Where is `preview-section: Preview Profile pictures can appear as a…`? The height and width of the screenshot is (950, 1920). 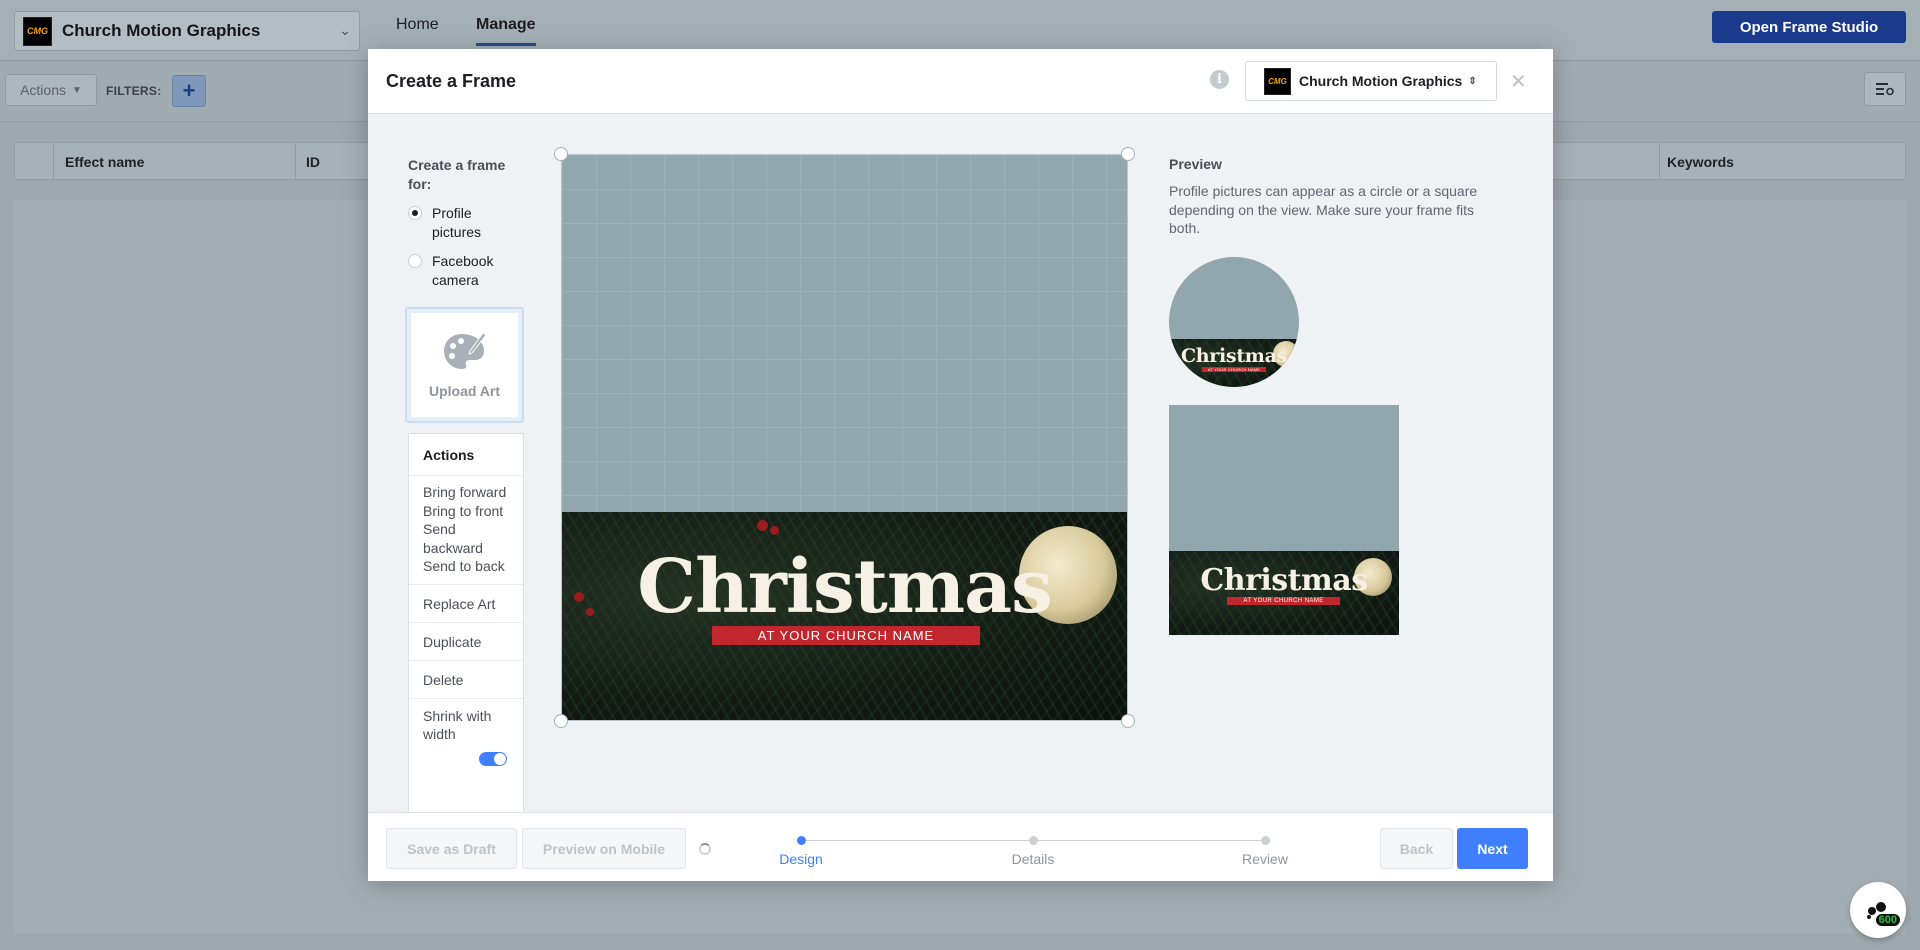 preview-section: Preview Profile pictures can appear as a… is located at coordinates (1334, 197).